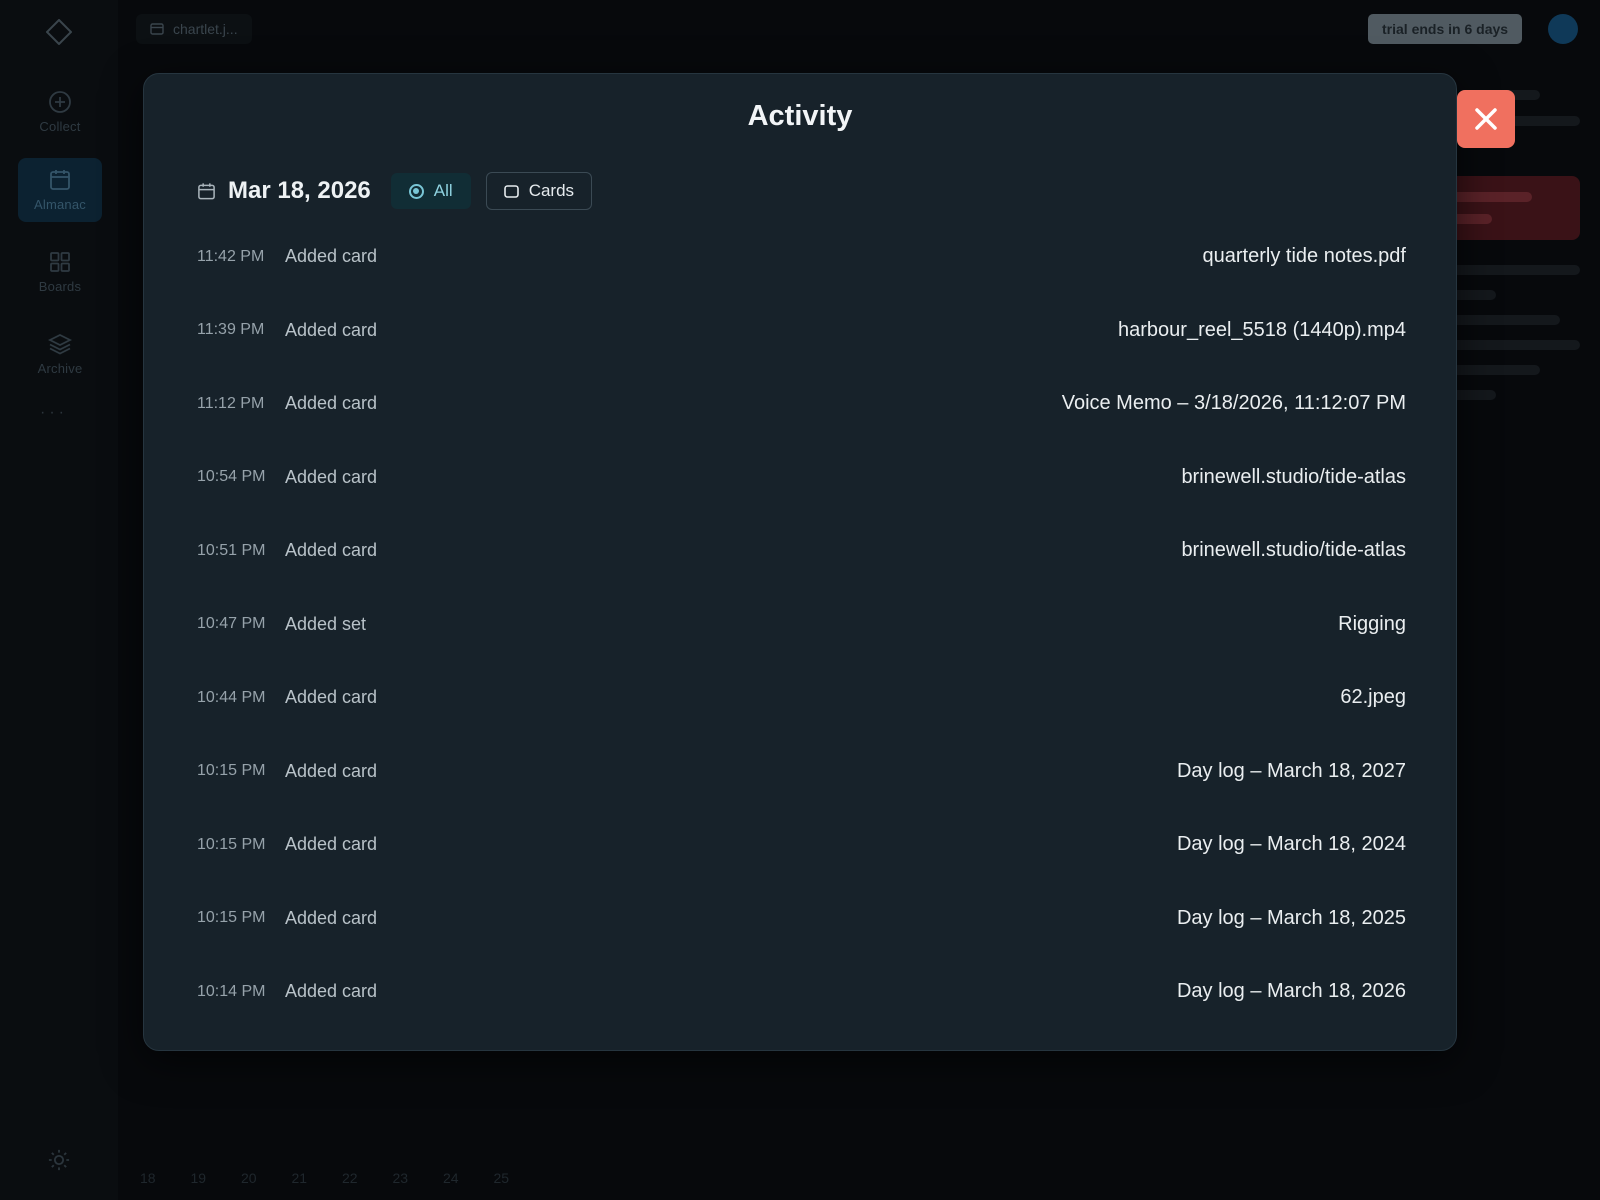  What do you see at coordinates (60, 344) in the screenshot?
I see `layers-icon` at bounding box center [60, 344].